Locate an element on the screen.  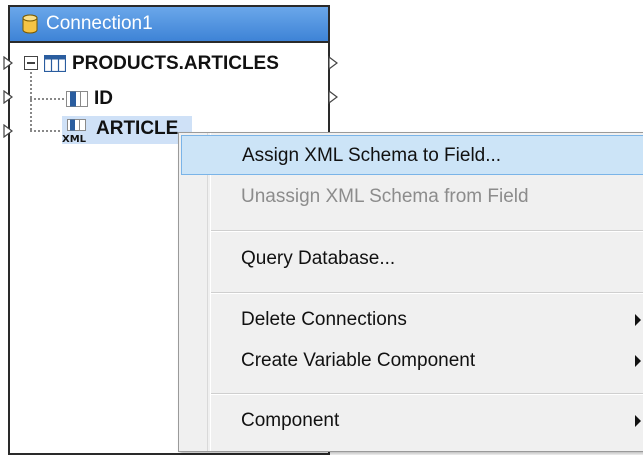
component-title: Connection1 is located at coordinates (99, 23).